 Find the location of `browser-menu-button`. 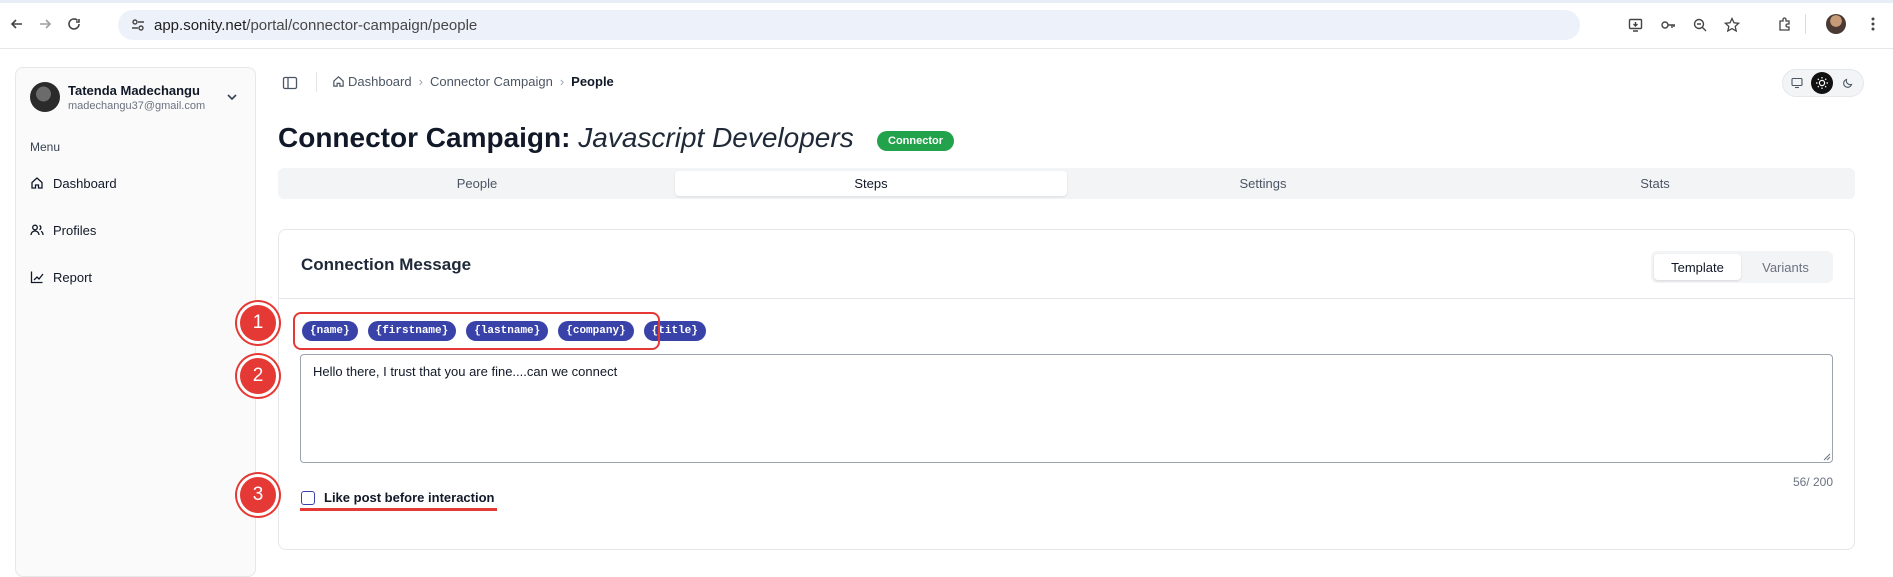

browser-menu-button is located at coordinates (1873, 24).